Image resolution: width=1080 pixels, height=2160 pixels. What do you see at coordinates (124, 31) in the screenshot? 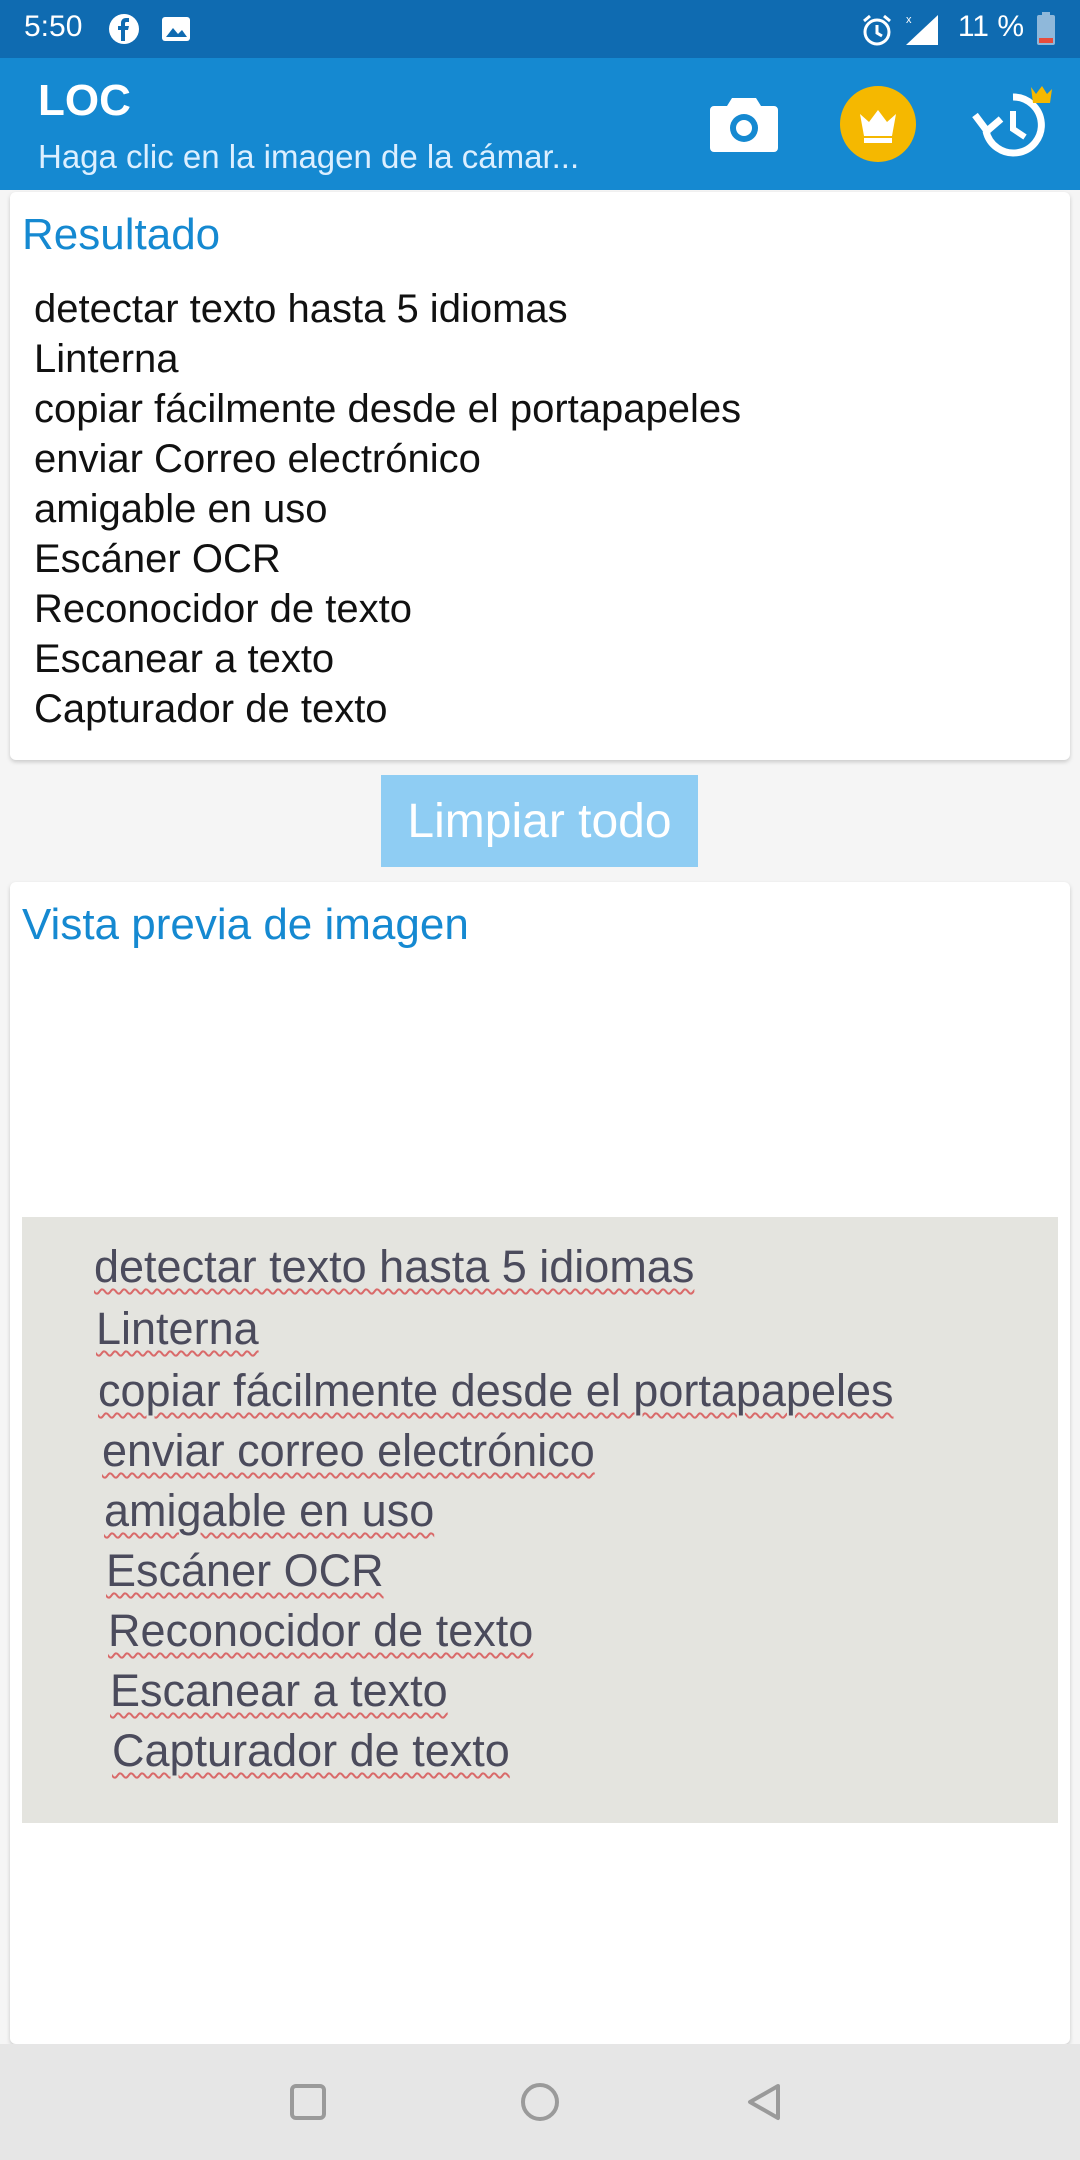
I see `facebook-icon` at bounding box center [124, 31].